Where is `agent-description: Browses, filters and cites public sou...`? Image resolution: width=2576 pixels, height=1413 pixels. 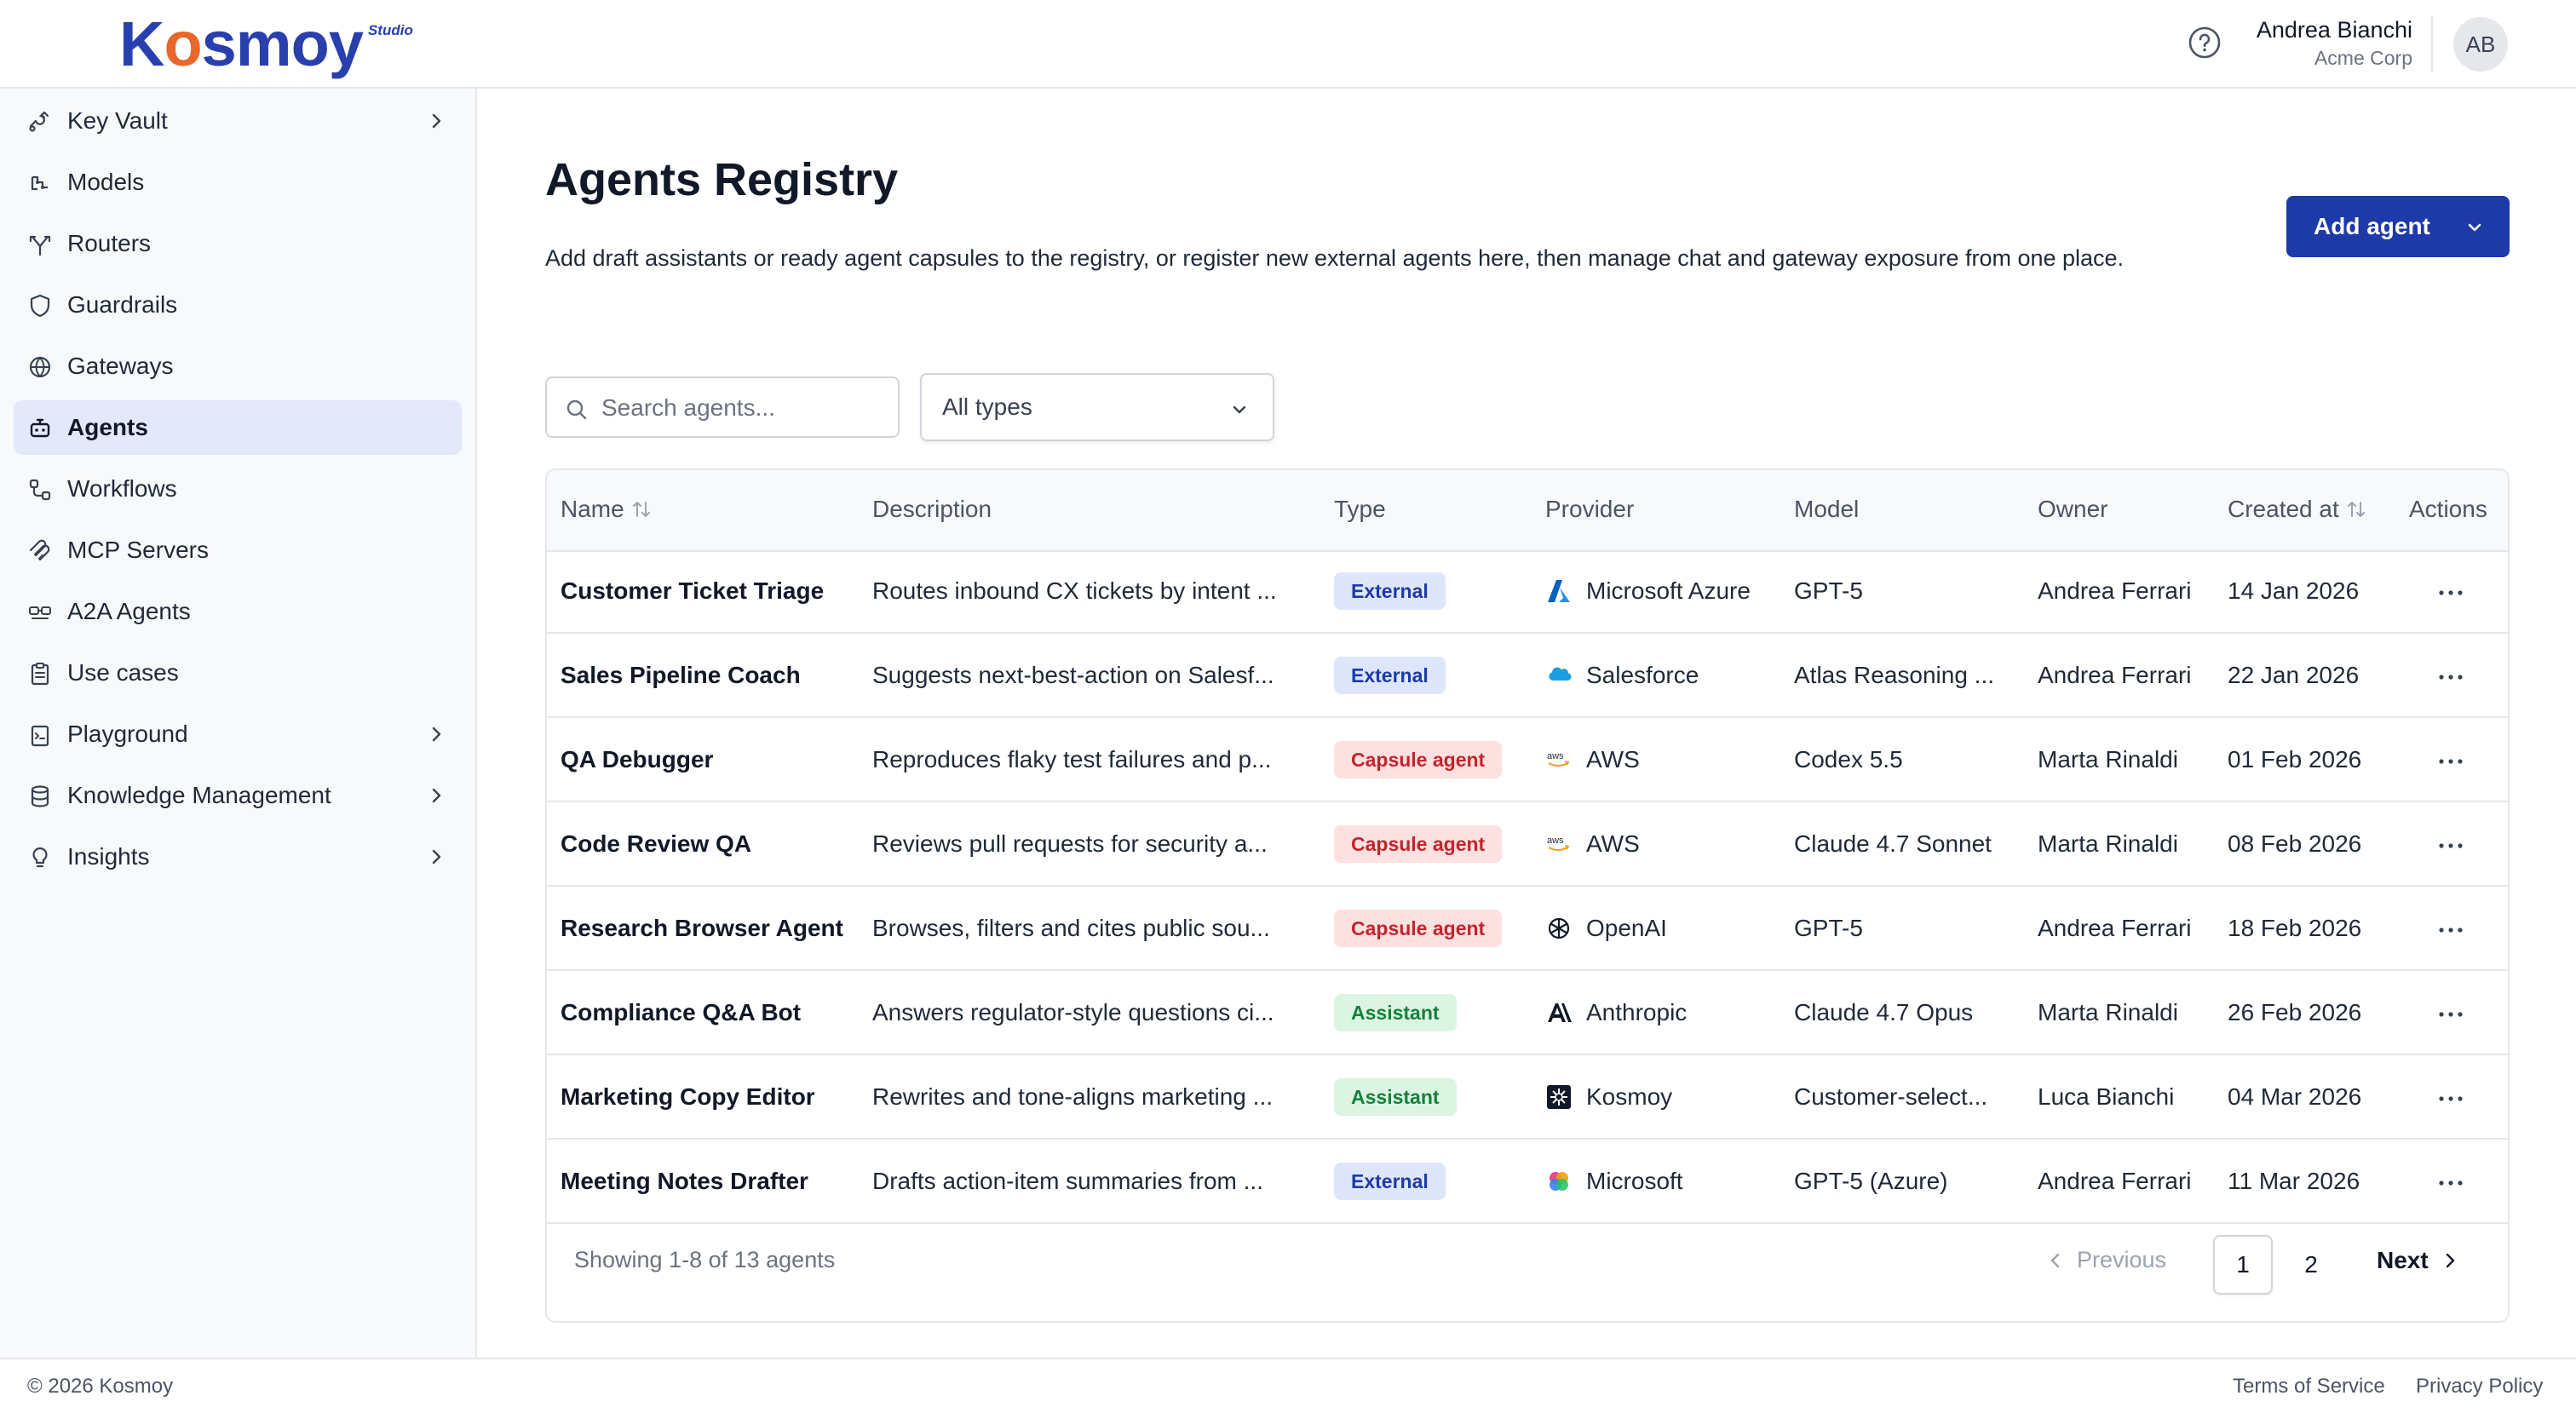 agent-description: Browses, filters and cites public sou... is located at coordinates (1071, 928).